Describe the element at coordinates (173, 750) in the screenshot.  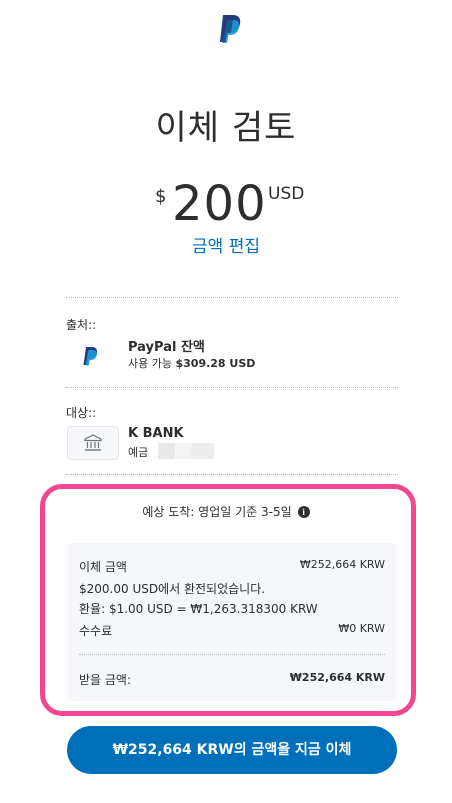
I see `cta-amount: ₩252,664 KRW` at that location.